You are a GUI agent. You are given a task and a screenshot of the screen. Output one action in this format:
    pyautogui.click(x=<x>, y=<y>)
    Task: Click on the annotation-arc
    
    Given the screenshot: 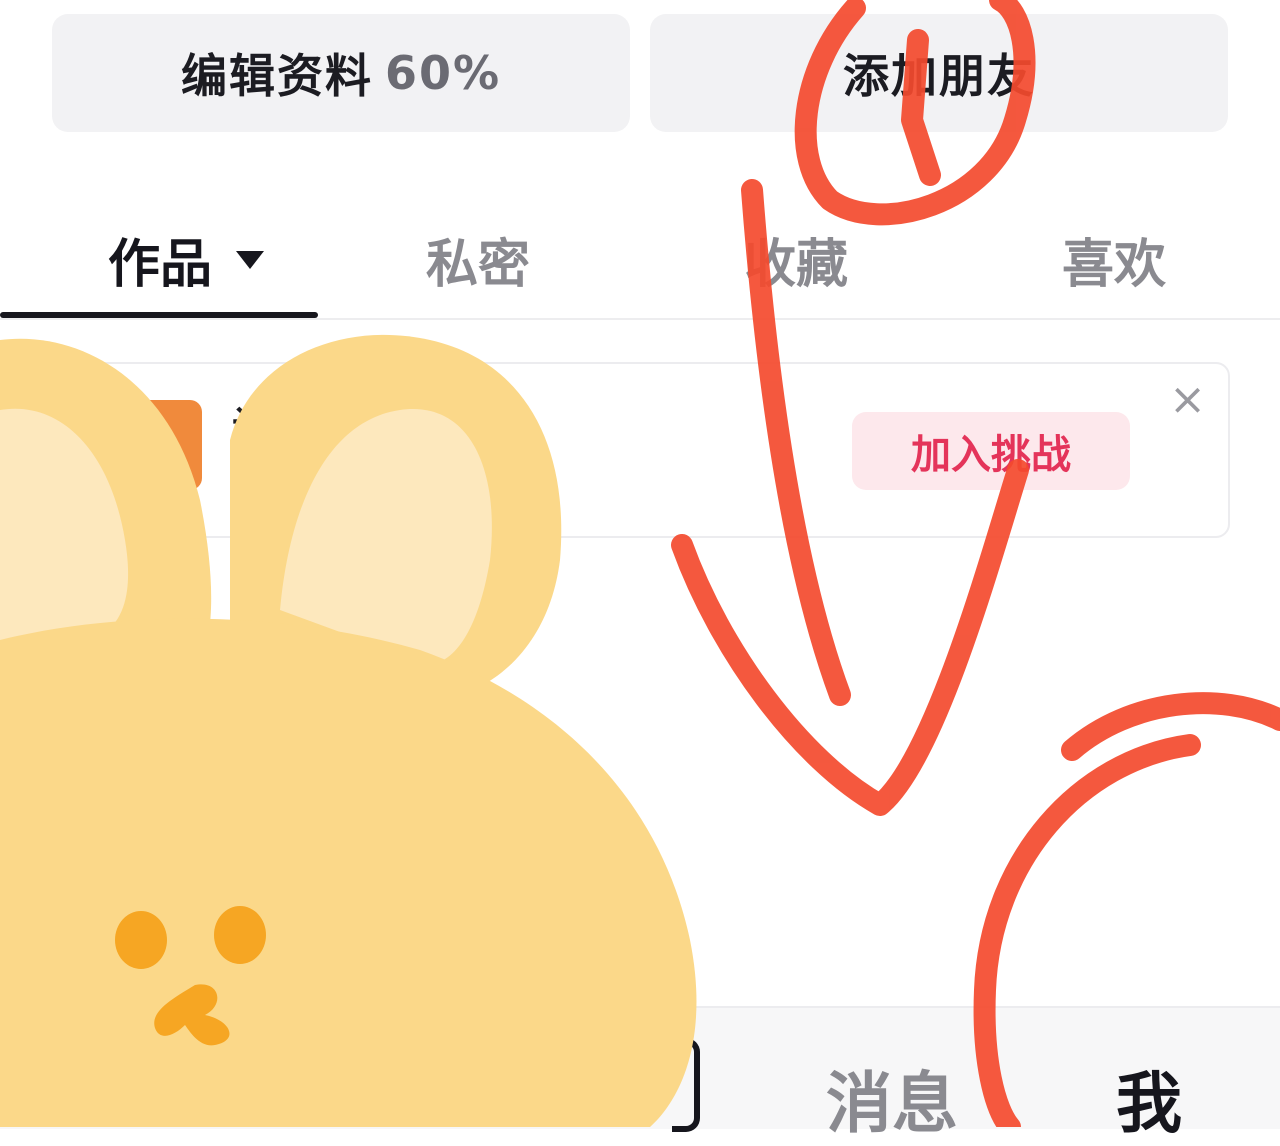 What is the action you would take?
    pyautogui.click(x=1170, y=726)
    